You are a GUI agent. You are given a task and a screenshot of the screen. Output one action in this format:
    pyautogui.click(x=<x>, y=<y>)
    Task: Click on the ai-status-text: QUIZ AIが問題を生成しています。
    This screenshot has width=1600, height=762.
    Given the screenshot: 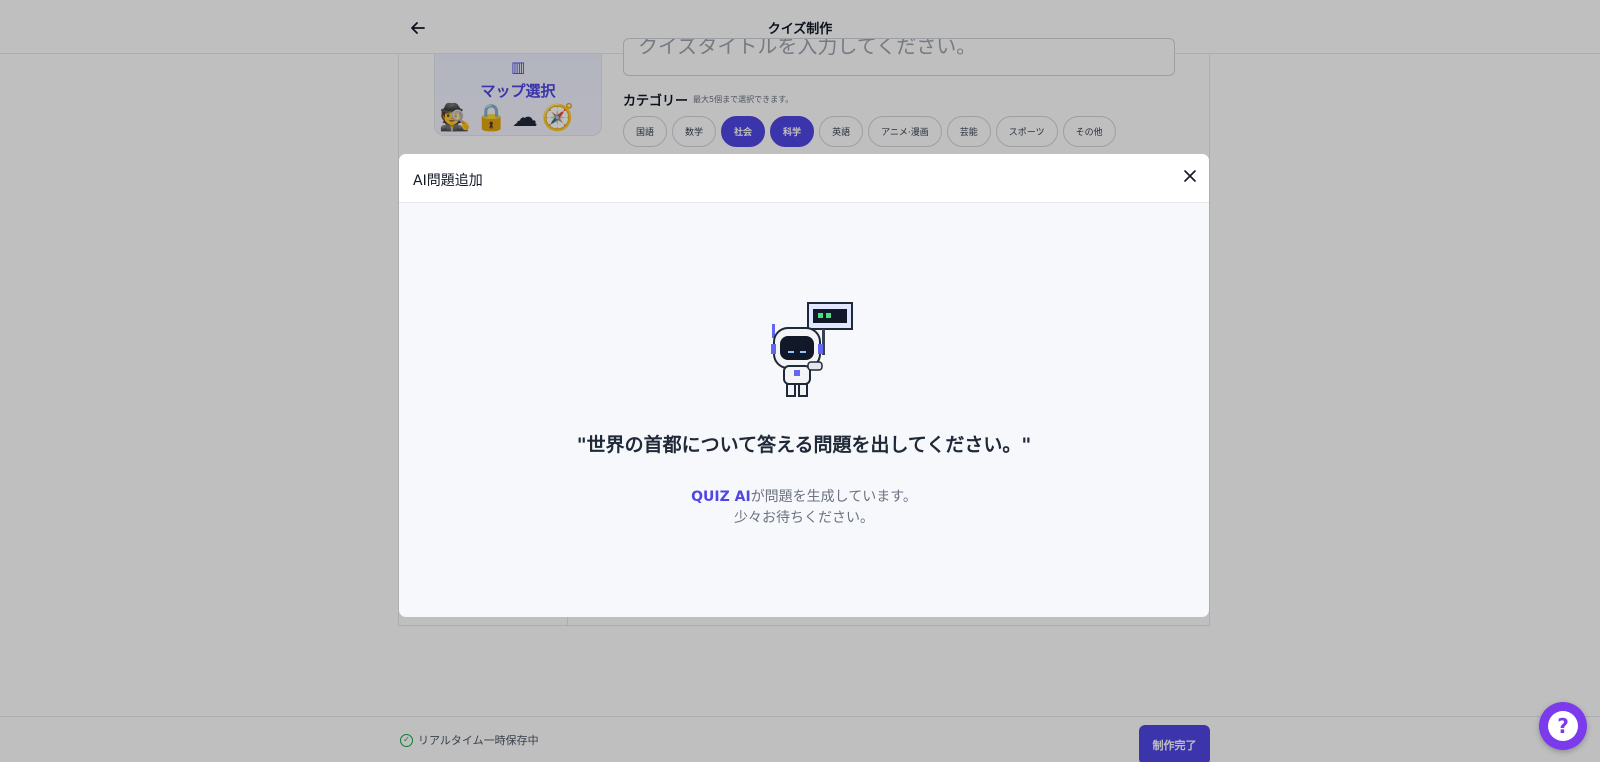 What is the action you would take?
    pyautogui.click(x=804, y=496)
    